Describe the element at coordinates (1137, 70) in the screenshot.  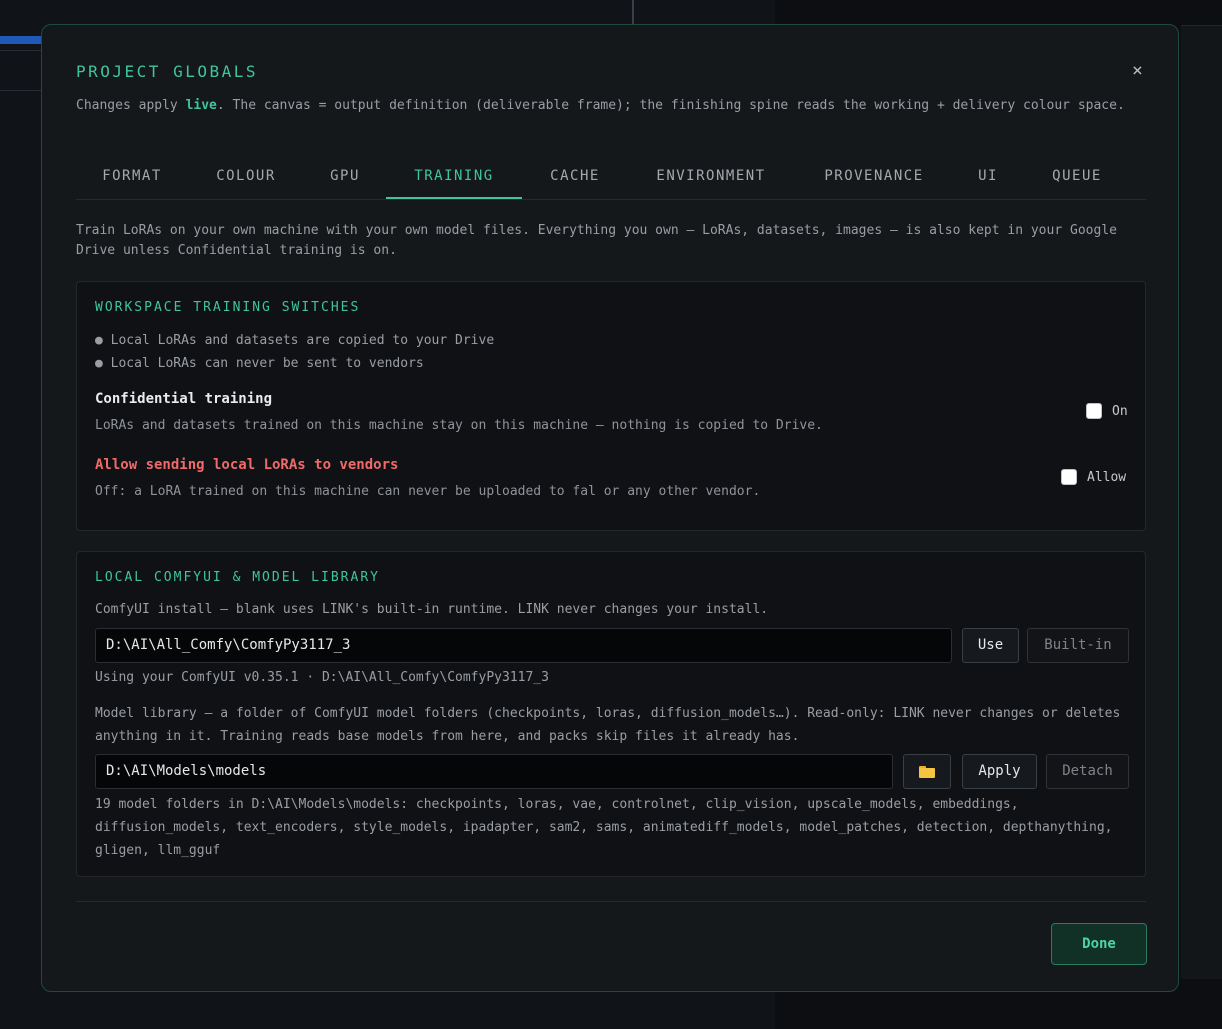
I see `close-icon: ×` at that location.